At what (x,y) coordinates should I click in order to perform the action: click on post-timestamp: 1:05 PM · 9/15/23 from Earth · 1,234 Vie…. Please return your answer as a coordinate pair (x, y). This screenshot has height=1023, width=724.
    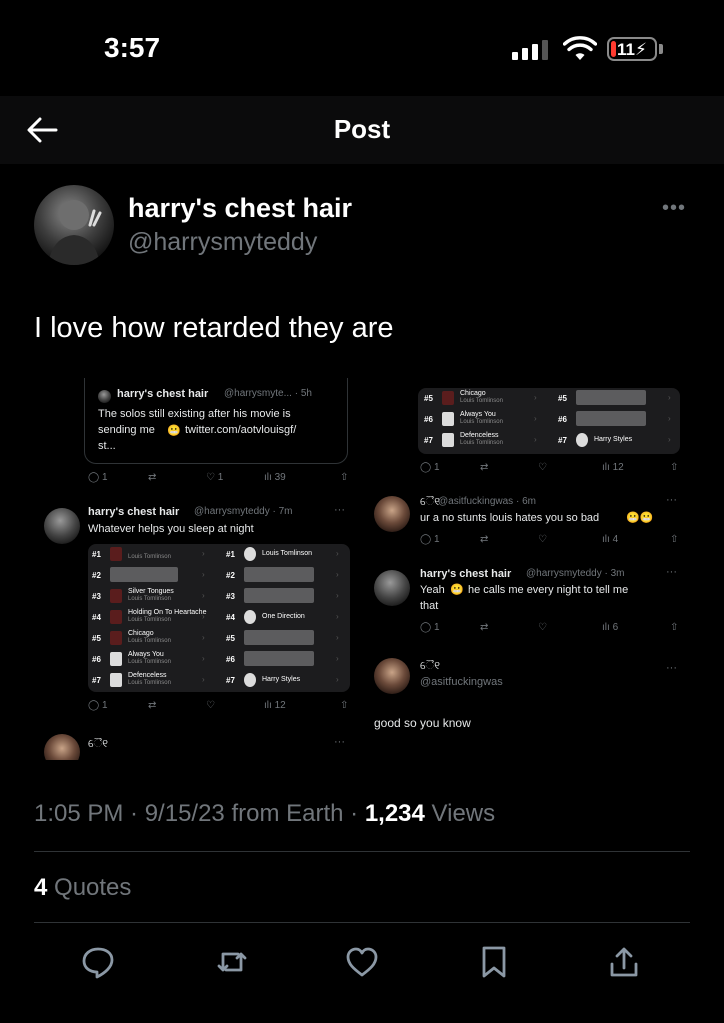
    Looking at the image, I should click on (264, 814).